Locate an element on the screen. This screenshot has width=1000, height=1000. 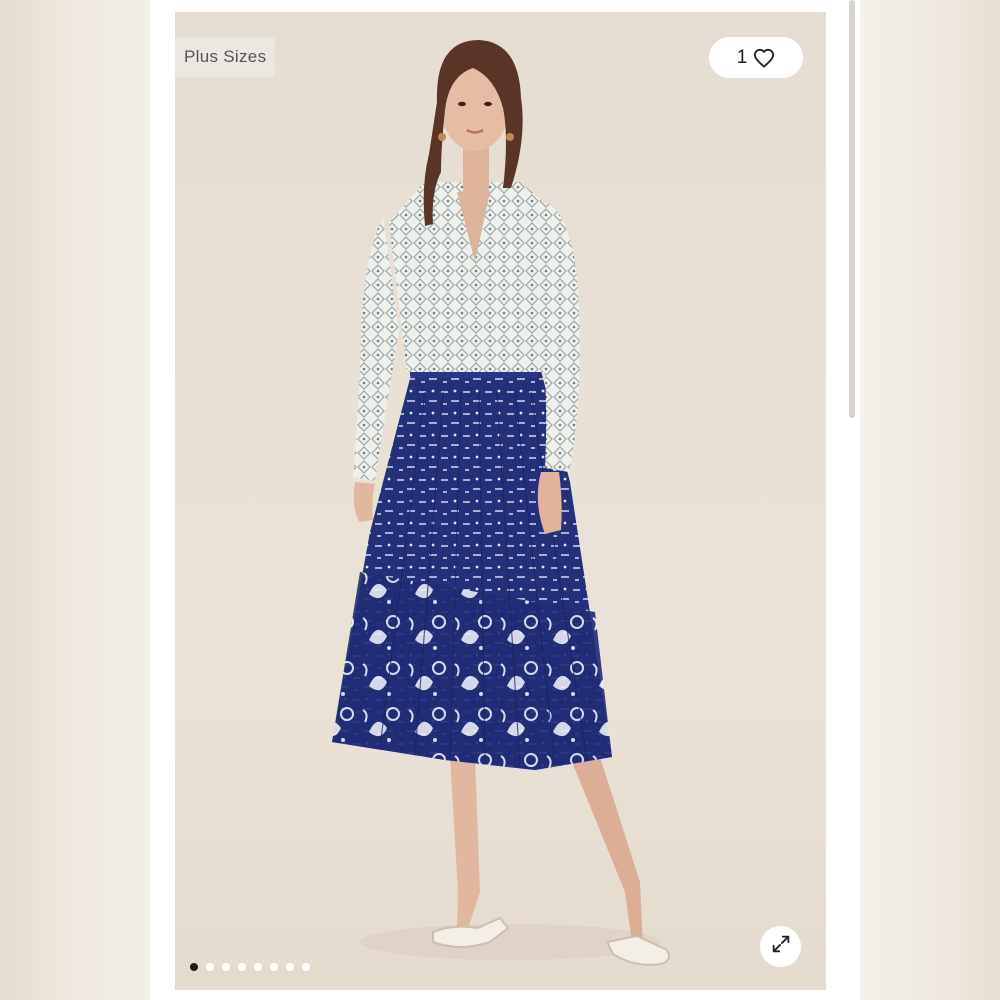
carousel-indicator is located at coordinates (250, 967).